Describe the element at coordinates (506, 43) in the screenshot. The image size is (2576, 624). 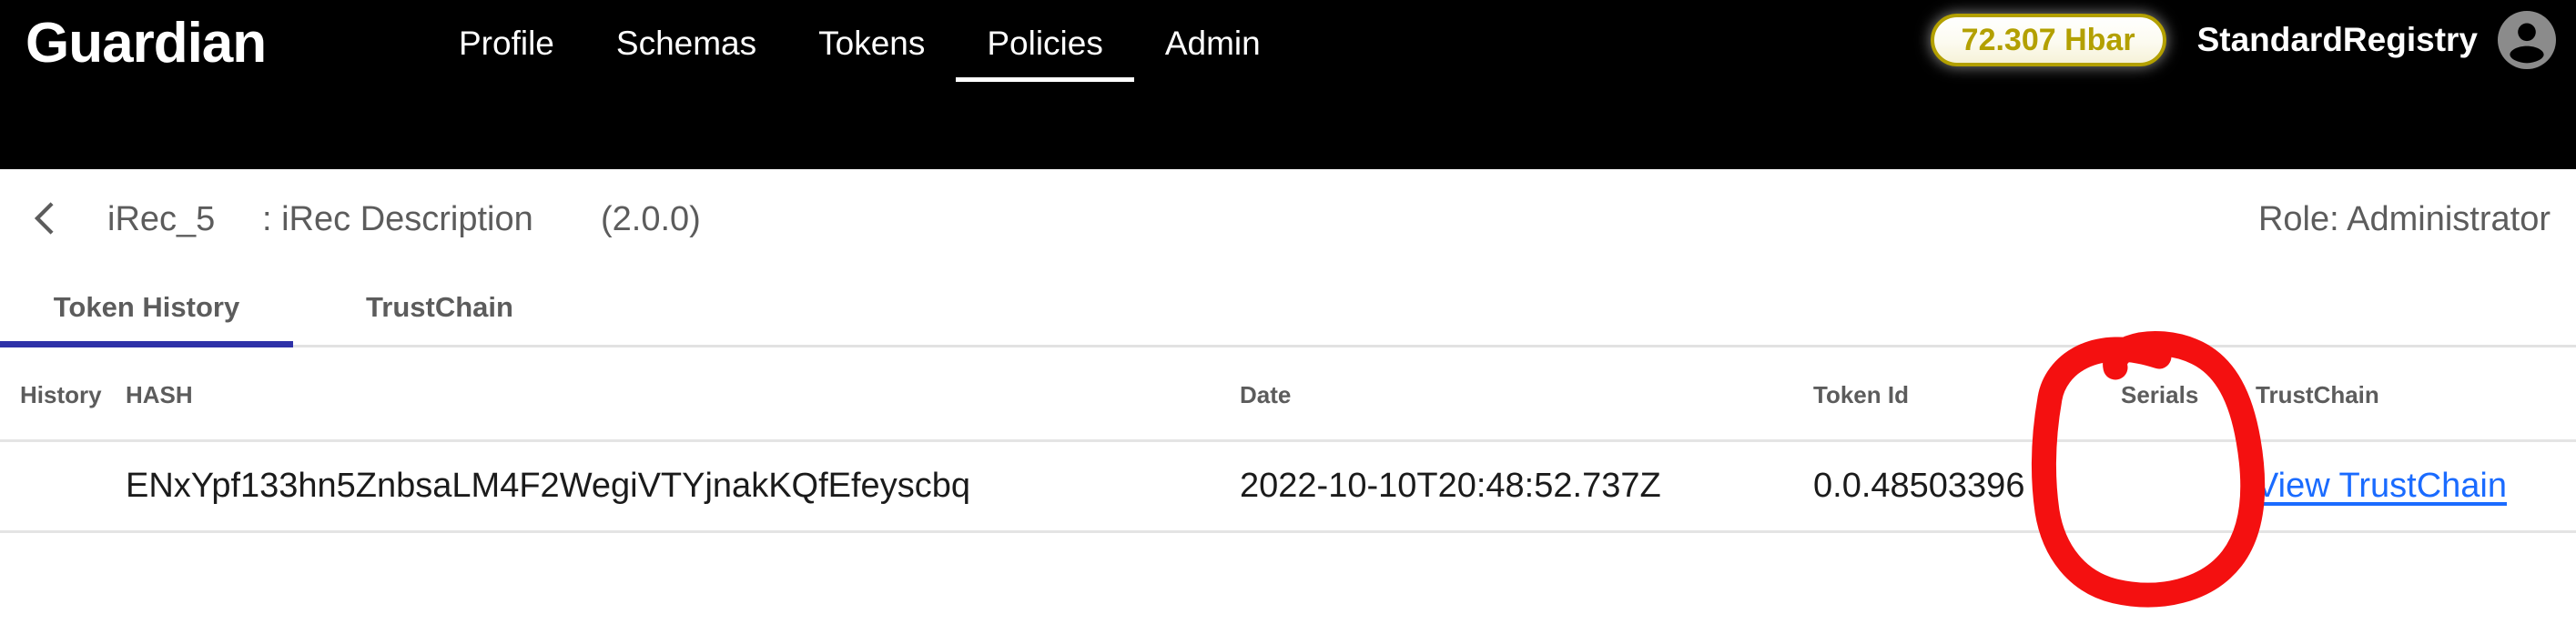
I see `nav-link-profile-label: Profile` at that location.